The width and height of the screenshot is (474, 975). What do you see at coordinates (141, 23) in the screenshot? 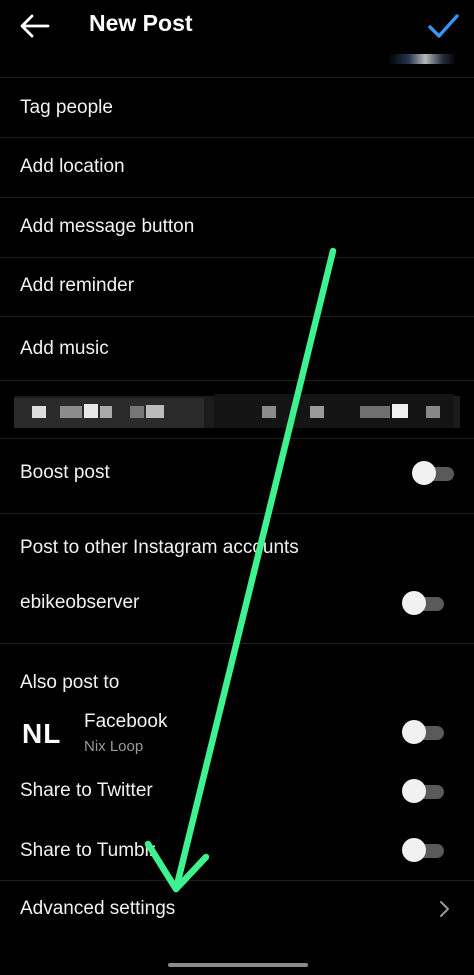
I see `page-title: New Post` at bounding box center [141, 23].